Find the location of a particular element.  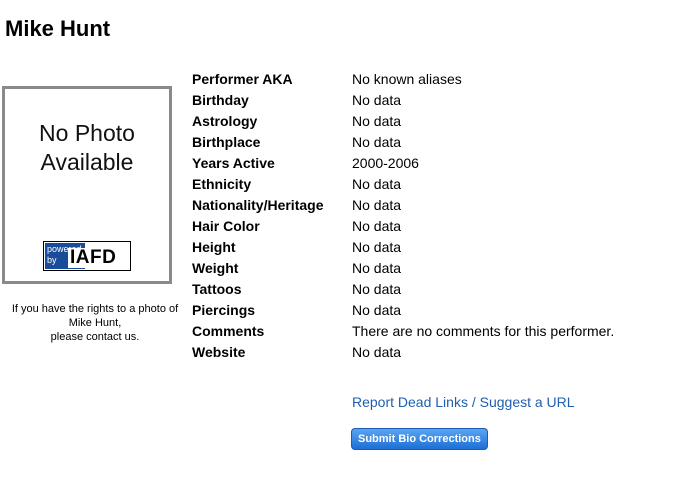

bio-label: Birthplace is located at coordinates (226, 142).